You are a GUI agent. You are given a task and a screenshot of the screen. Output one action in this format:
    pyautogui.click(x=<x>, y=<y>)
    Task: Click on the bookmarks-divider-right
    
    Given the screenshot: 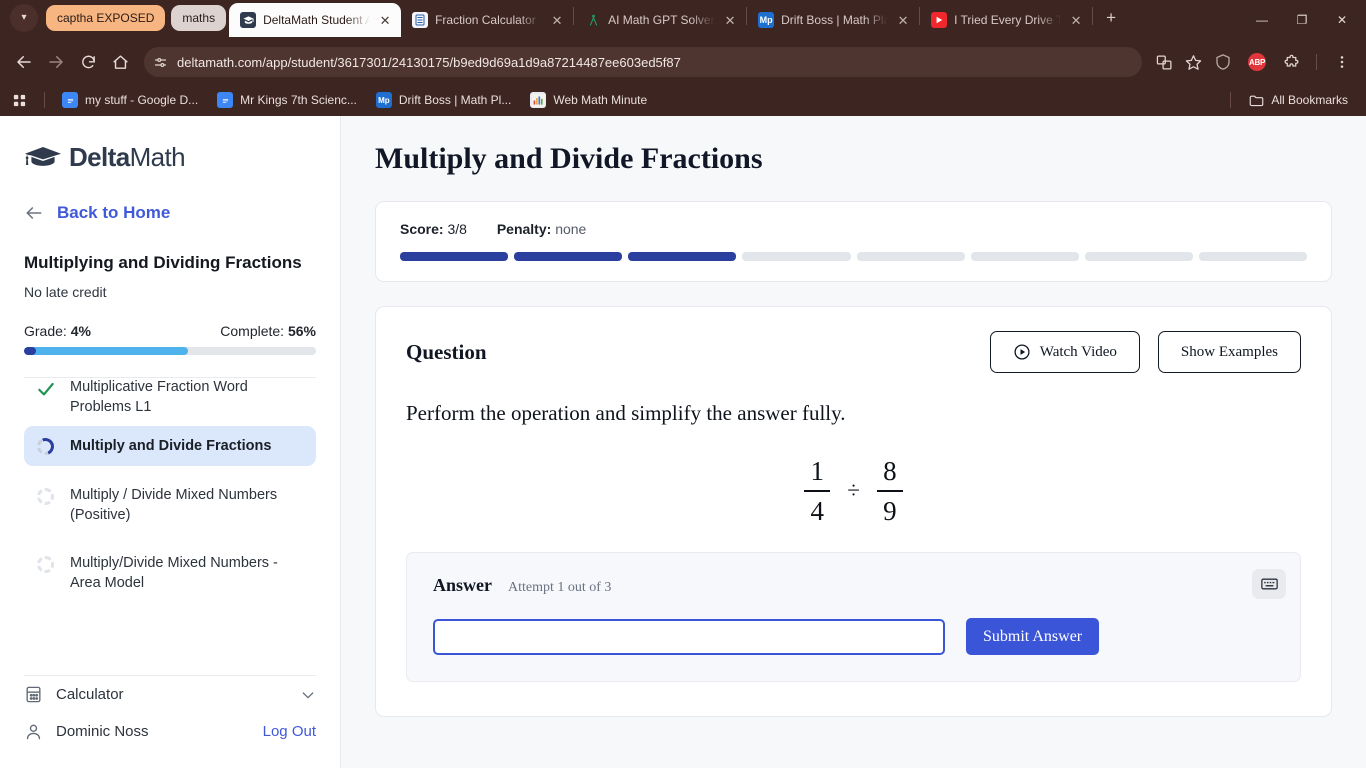 What is the action you would take?
    pyautogui.click(x=1231, y=100)
    